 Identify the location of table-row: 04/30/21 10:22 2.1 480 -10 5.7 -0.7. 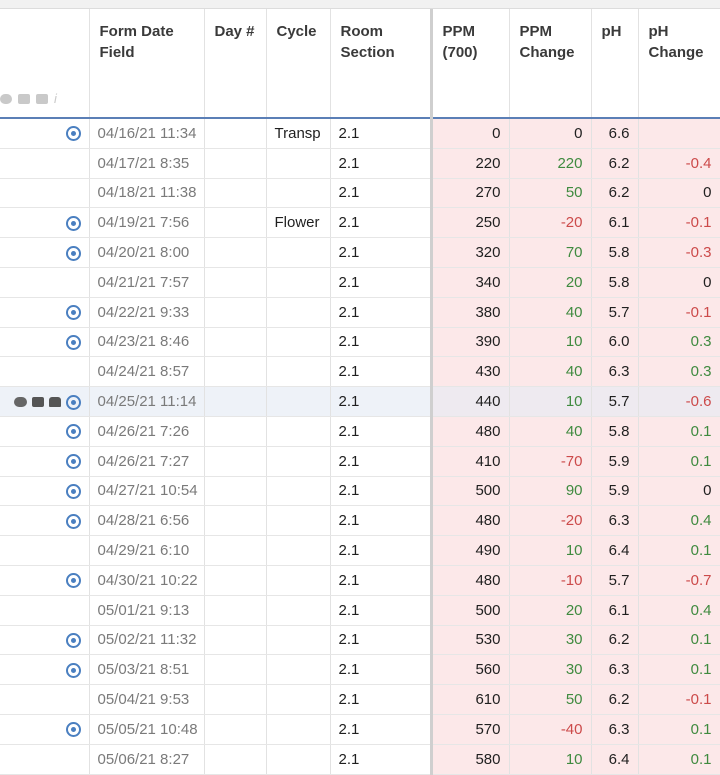
(360, 580).